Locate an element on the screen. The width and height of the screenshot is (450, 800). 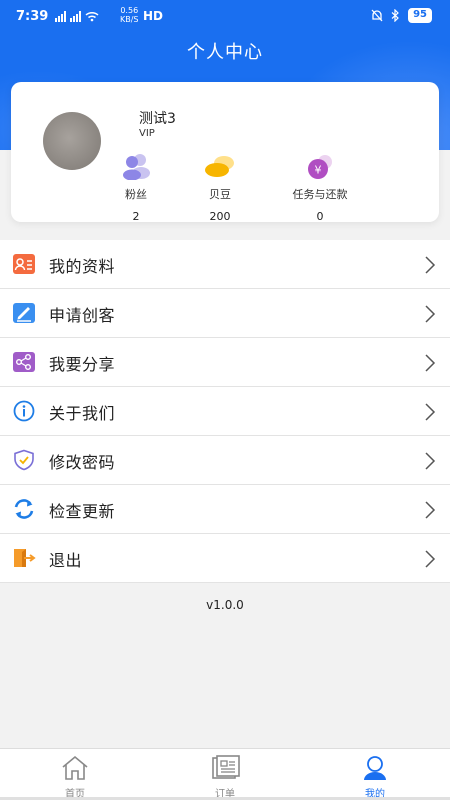
menu-item-label: 退出 is located at coordinates (66, 560).